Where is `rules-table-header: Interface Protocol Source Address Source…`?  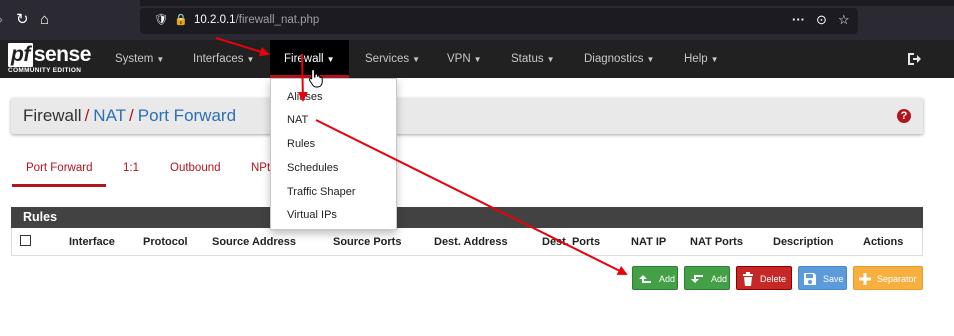
rules-table-header: Interface Protocol Source Address Source… is located at coordinates (467, 242).